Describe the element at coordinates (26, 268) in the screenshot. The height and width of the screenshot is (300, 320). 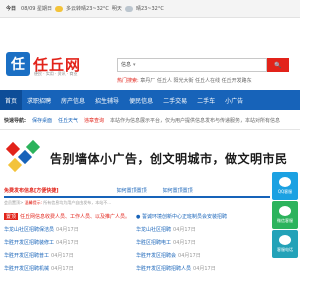
I see `list-item-title: 华胜开发区招聘机械` at that location.